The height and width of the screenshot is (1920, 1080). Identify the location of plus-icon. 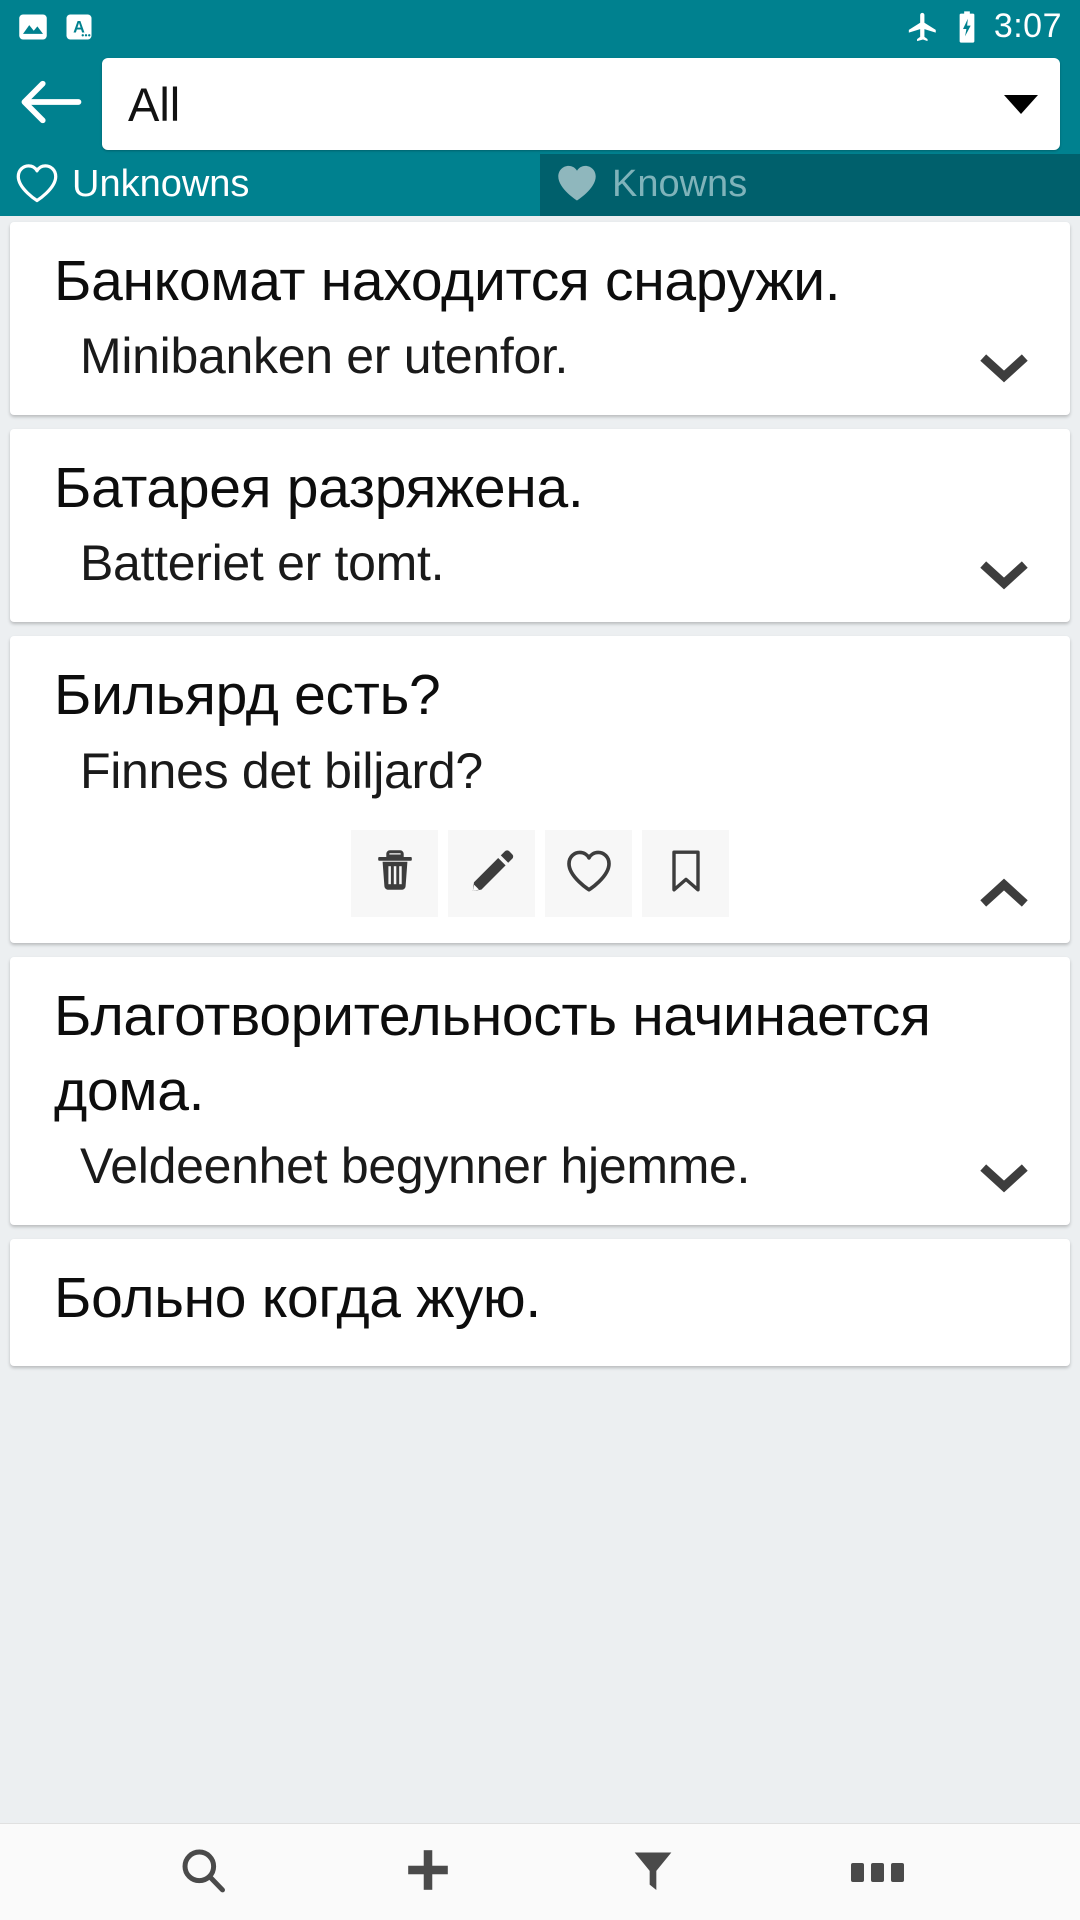
(428, 1872).